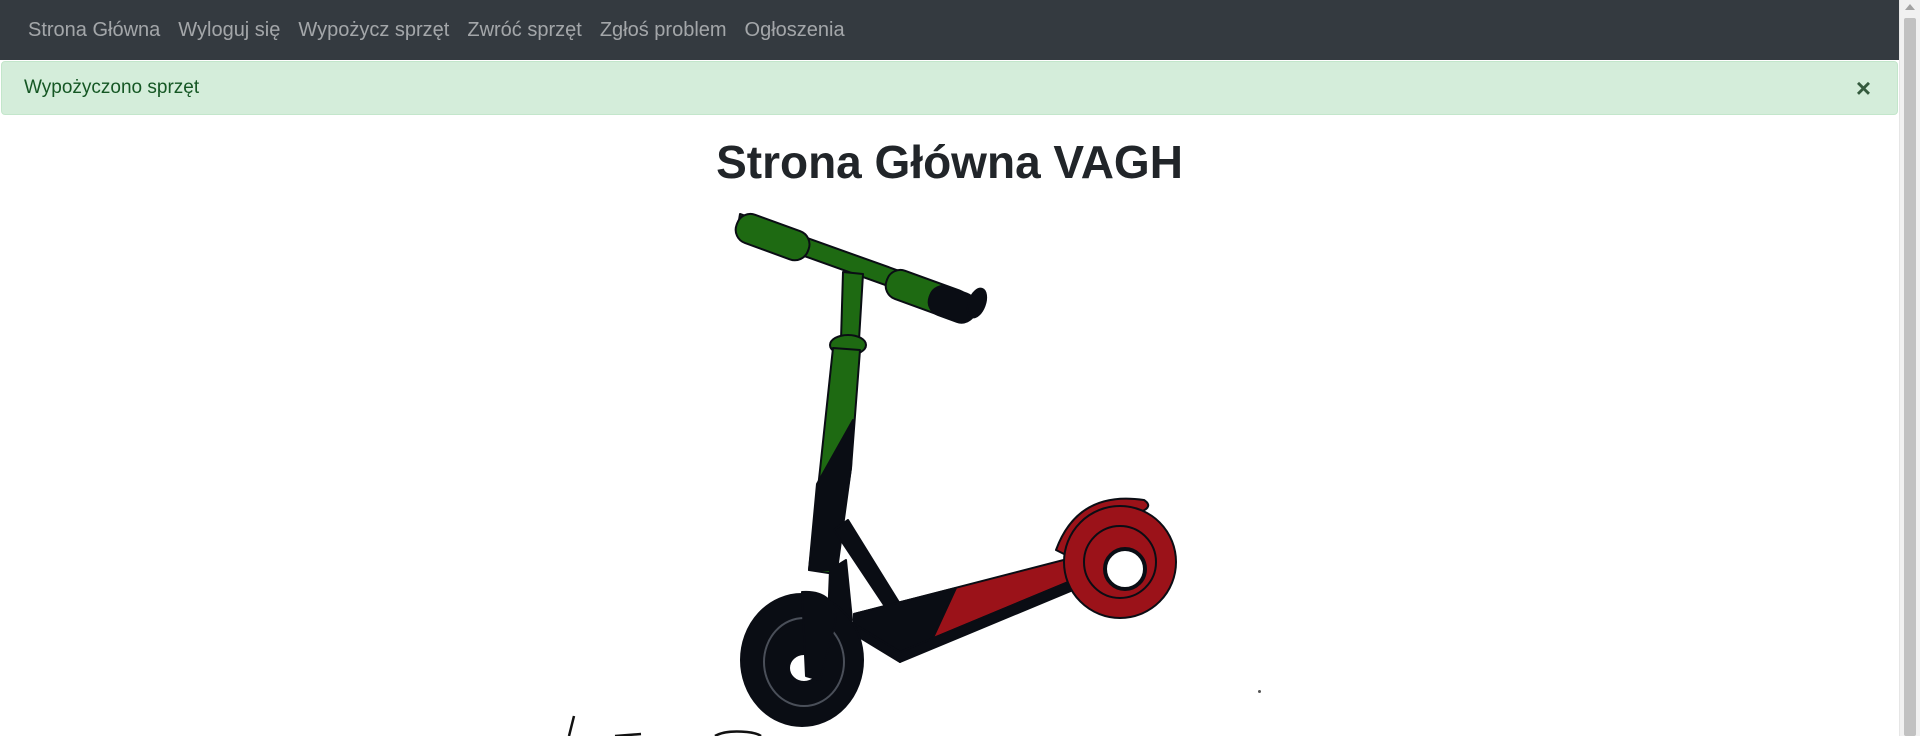 The width and height of the screenshot is (1920, 736). What do you see at coordinates (1863, 88) in the screenshot?
I see `close-icon: ×` at bounding box center [1863, 88].